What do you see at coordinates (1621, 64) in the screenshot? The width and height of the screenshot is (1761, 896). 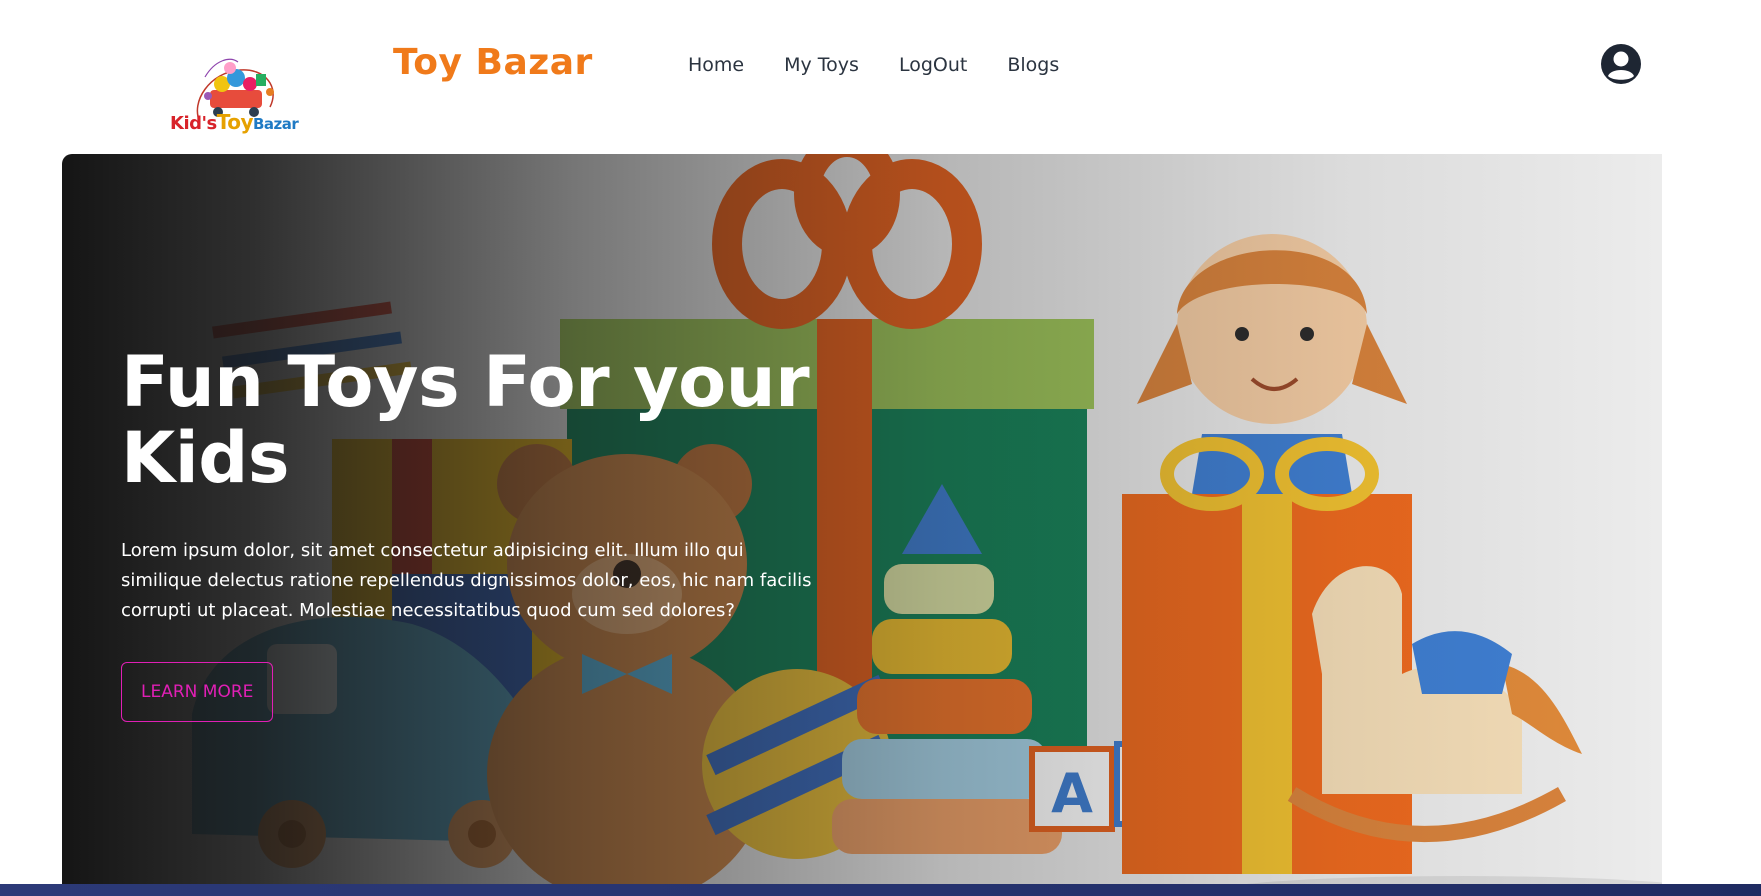 I see `user-circle-icon` at bounding box center [1621, 64].